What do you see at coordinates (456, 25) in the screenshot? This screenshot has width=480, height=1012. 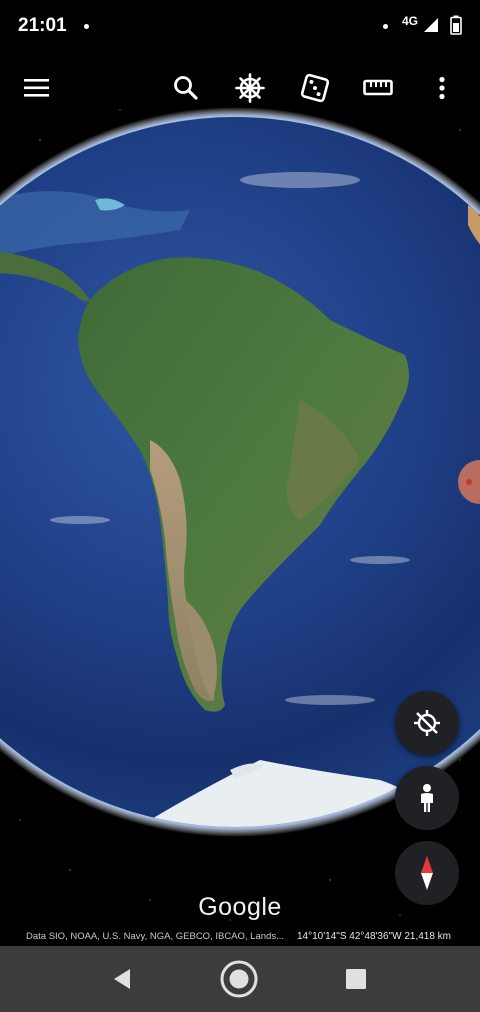 I see `battery-icon` at bounding box center [456, 25].